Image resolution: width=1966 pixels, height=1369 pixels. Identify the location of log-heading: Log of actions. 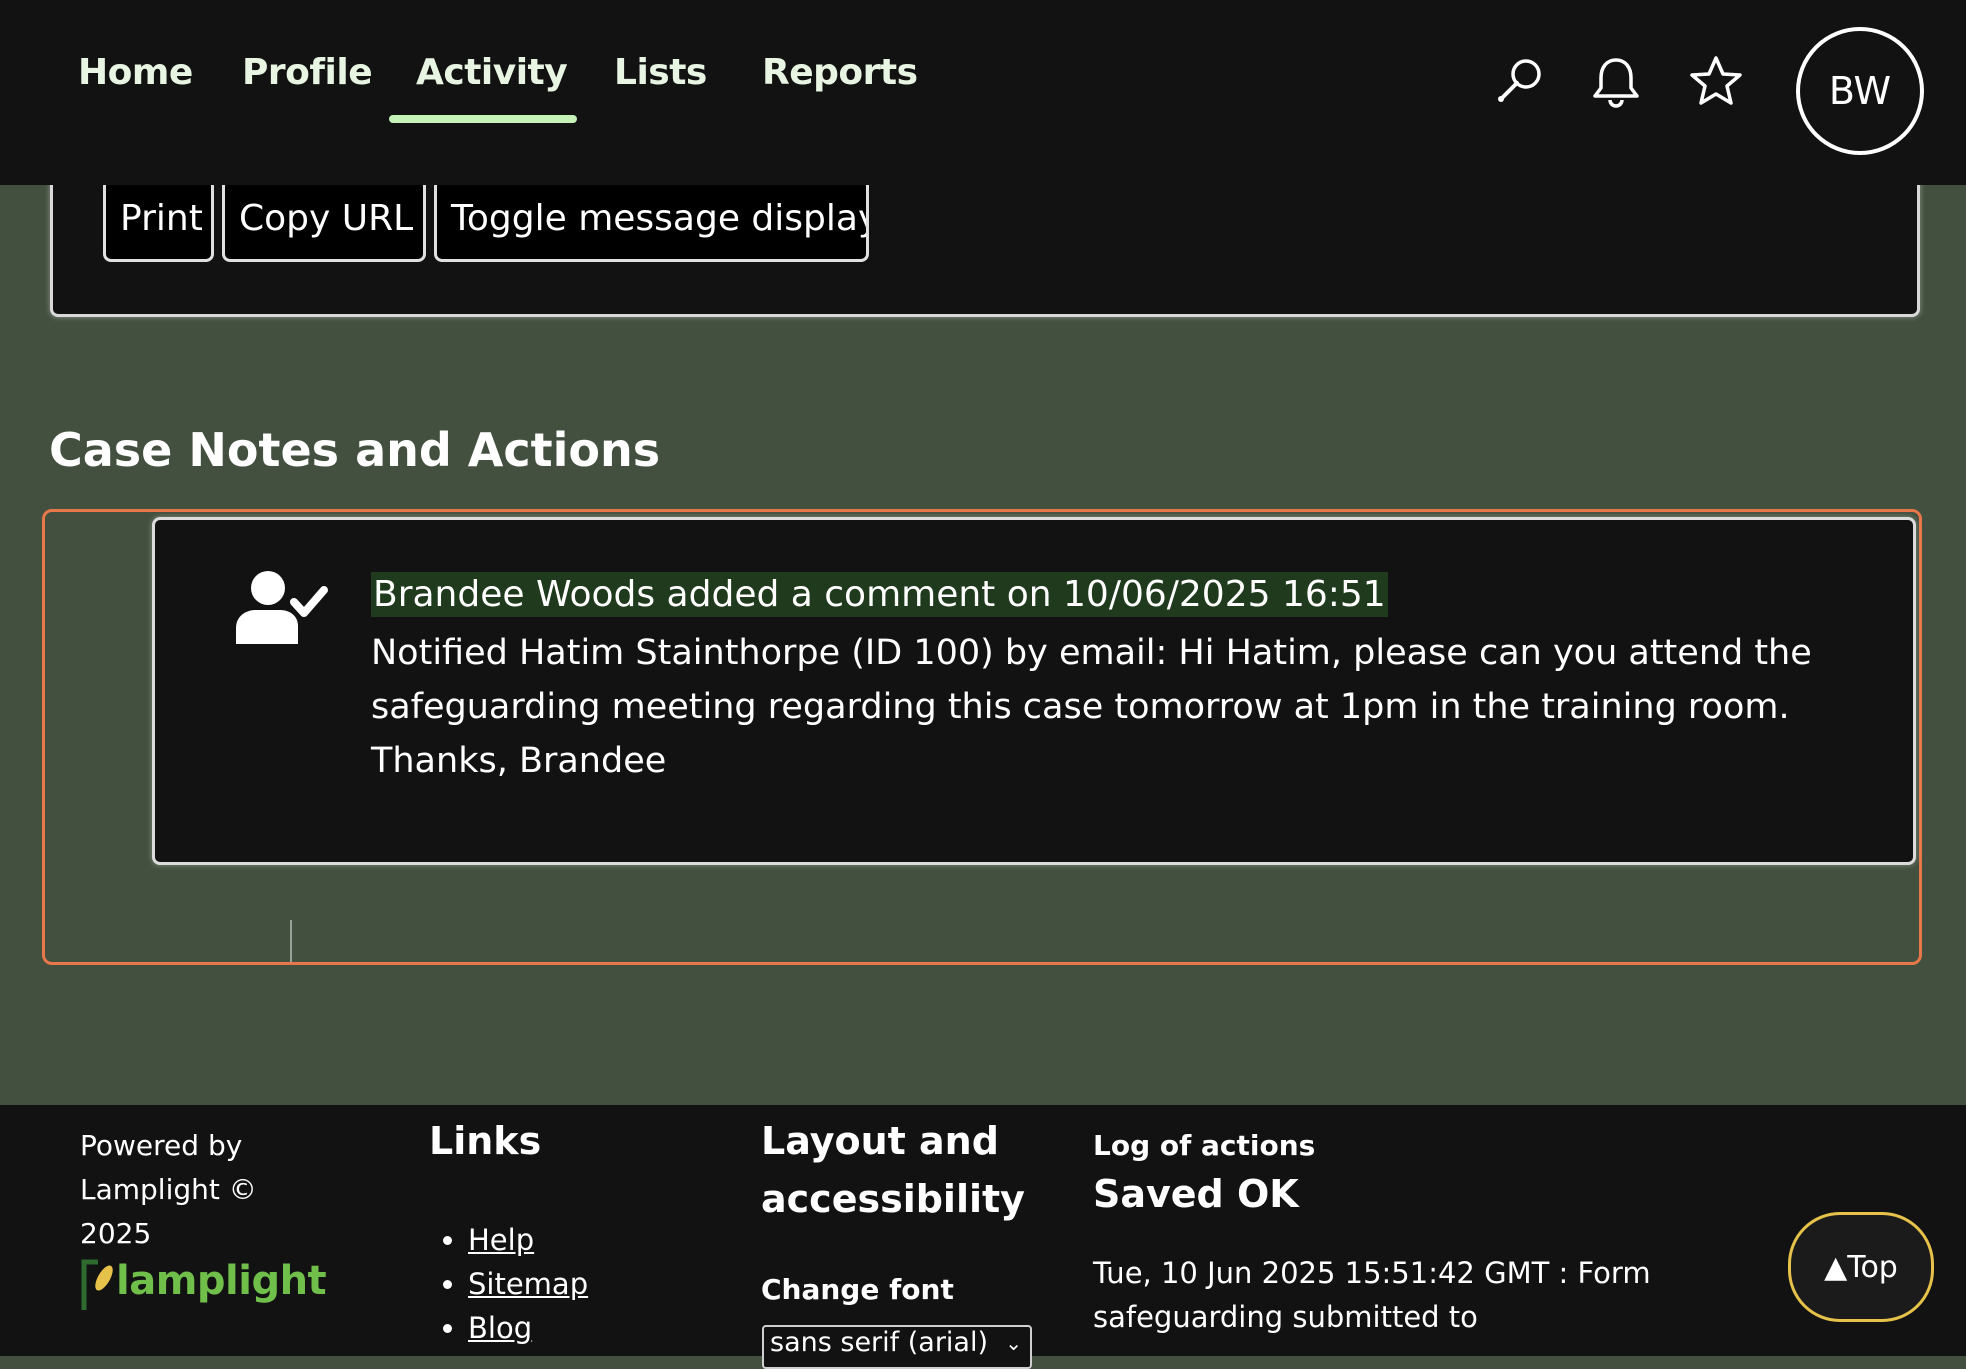
(1204, 1145).